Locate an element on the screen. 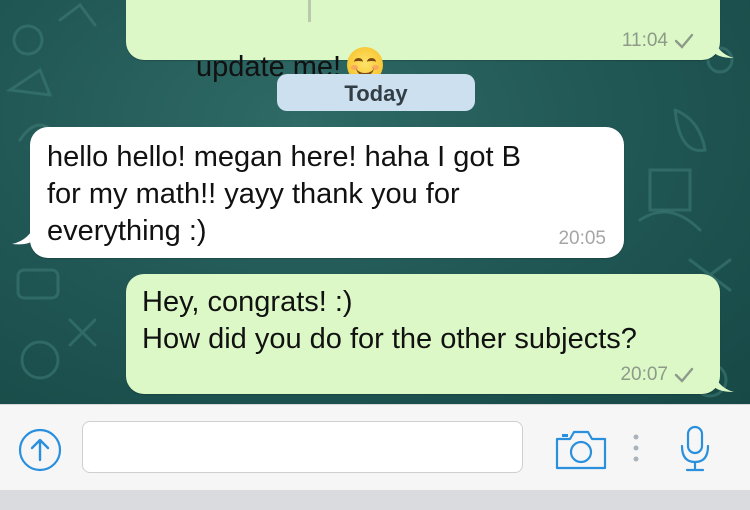 This screenshot has height=510, width=750. message-time: 20:05 is located at coordinates (582, 238).